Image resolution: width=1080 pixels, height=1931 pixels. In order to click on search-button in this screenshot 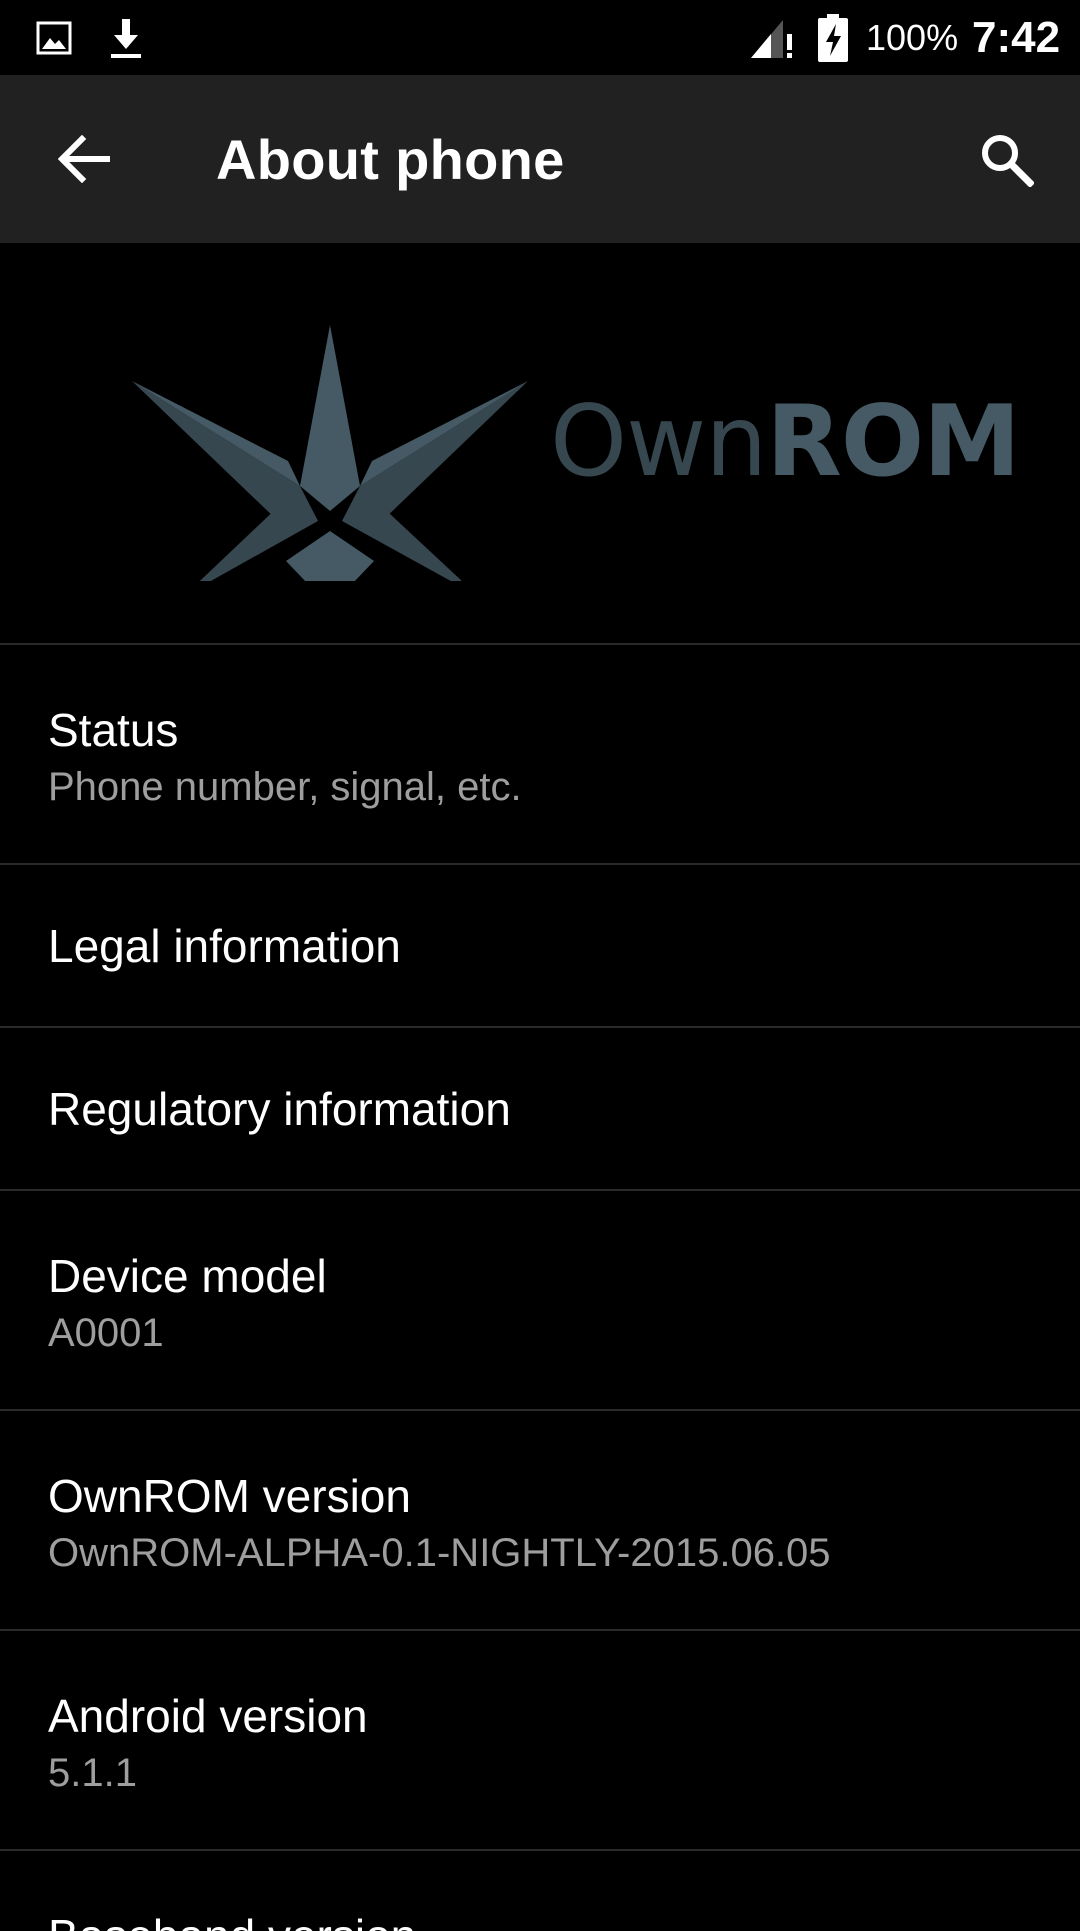, I will do `click(1006, 159)`.